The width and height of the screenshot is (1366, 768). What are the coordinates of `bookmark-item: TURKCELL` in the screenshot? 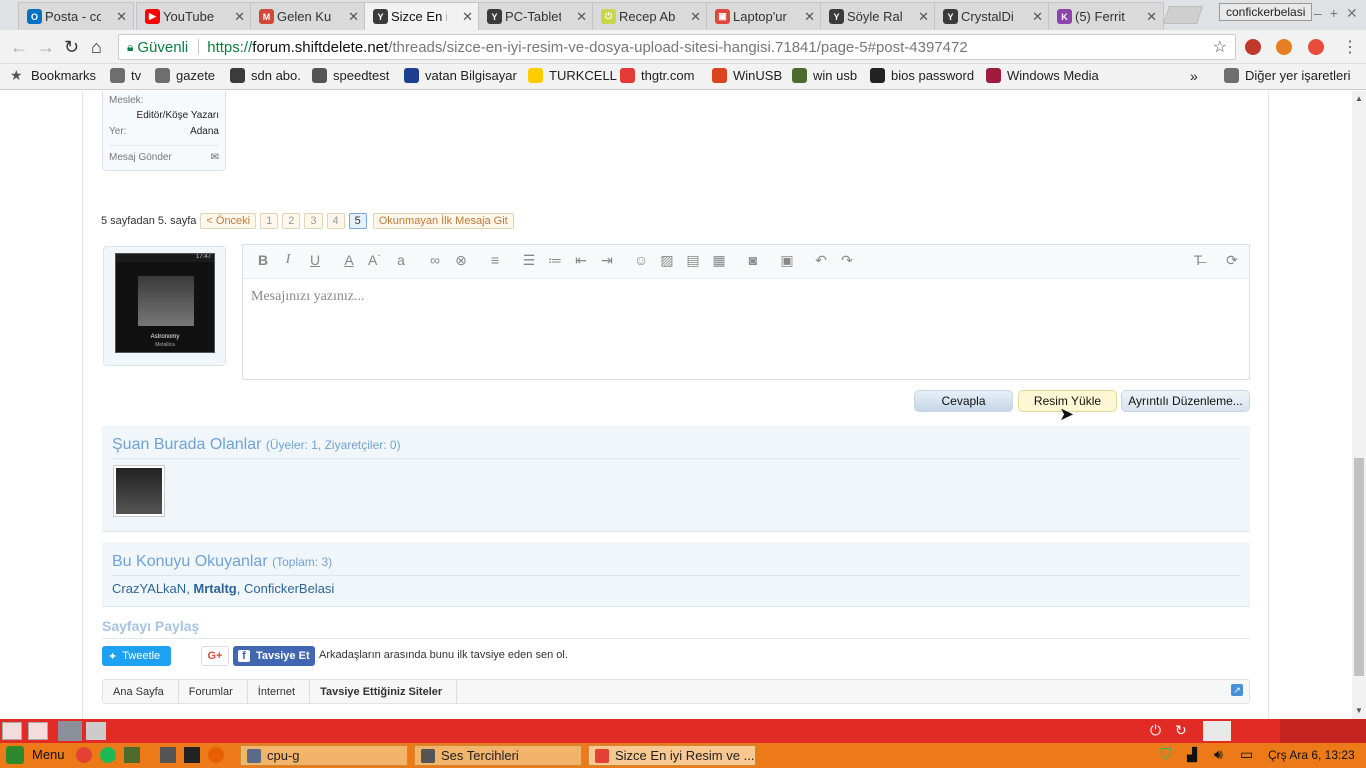 It's located at (572, 75).